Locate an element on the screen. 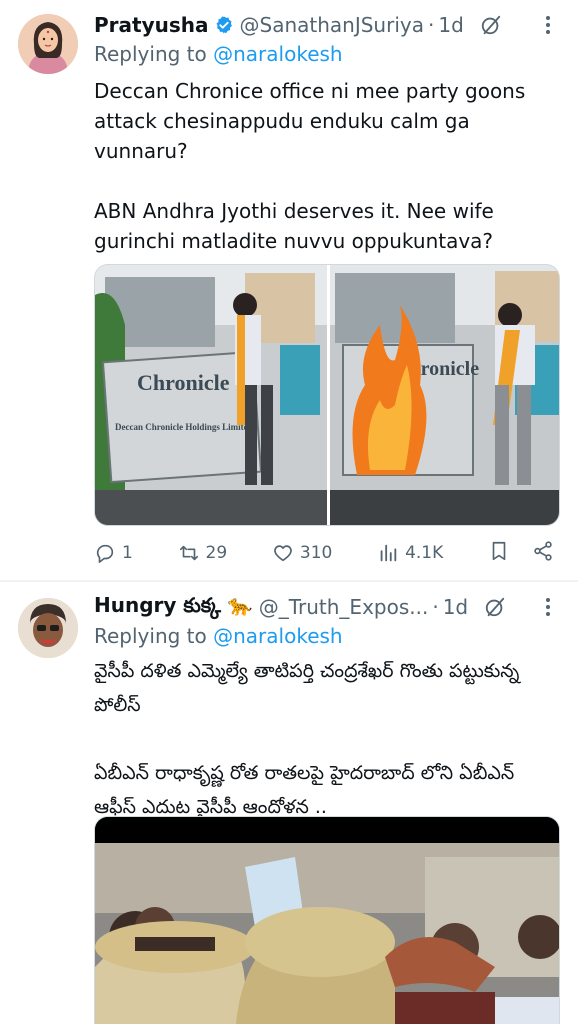 The image size is (578, 1024). tweet-secondary-actions is located at coordinates (521, 553).